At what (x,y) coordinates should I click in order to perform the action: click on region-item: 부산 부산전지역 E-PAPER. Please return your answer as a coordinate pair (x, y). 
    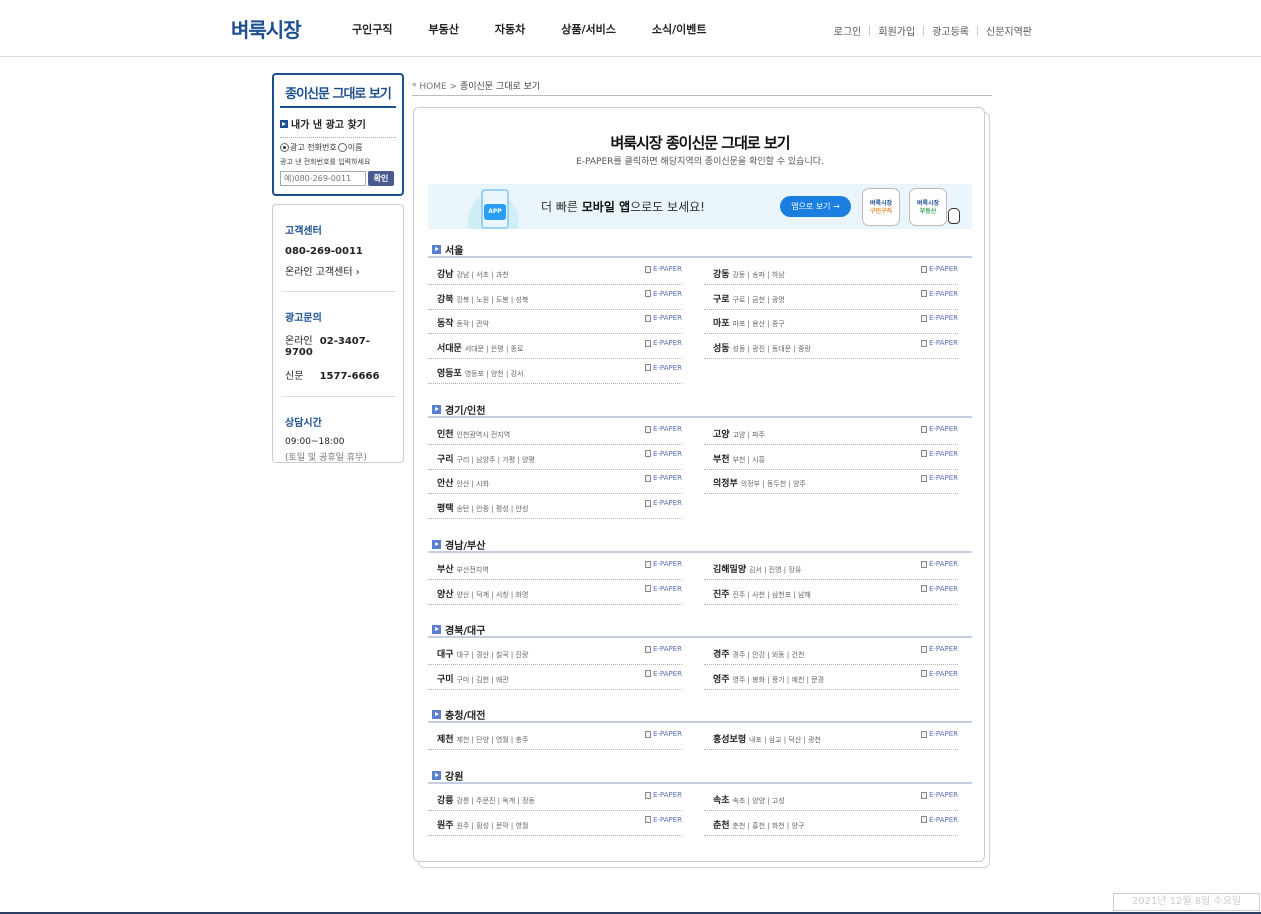
    Looking at the image, I should click on (555, 567).